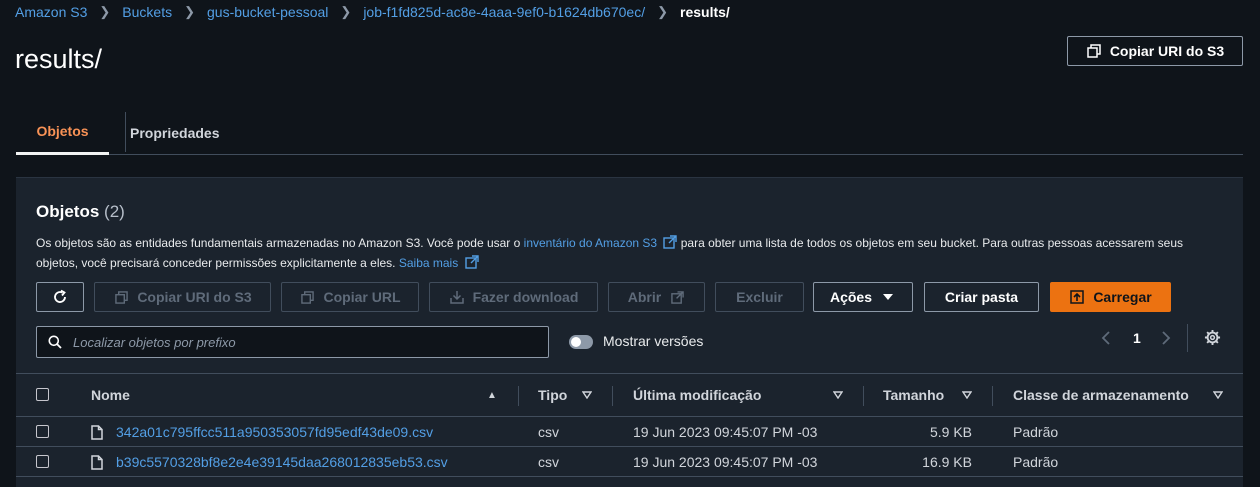  I want to click on column-type-label: Tipo, so click(553, 395).